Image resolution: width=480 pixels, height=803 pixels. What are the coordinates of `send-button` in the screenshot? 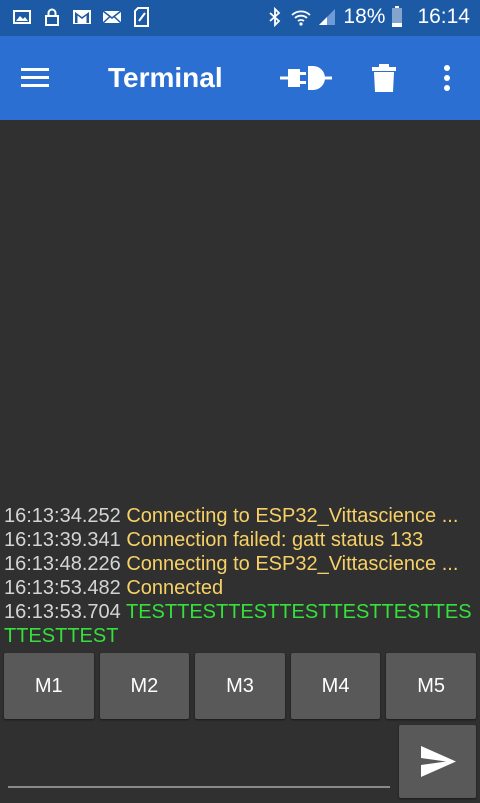 It's located at (437, 761).